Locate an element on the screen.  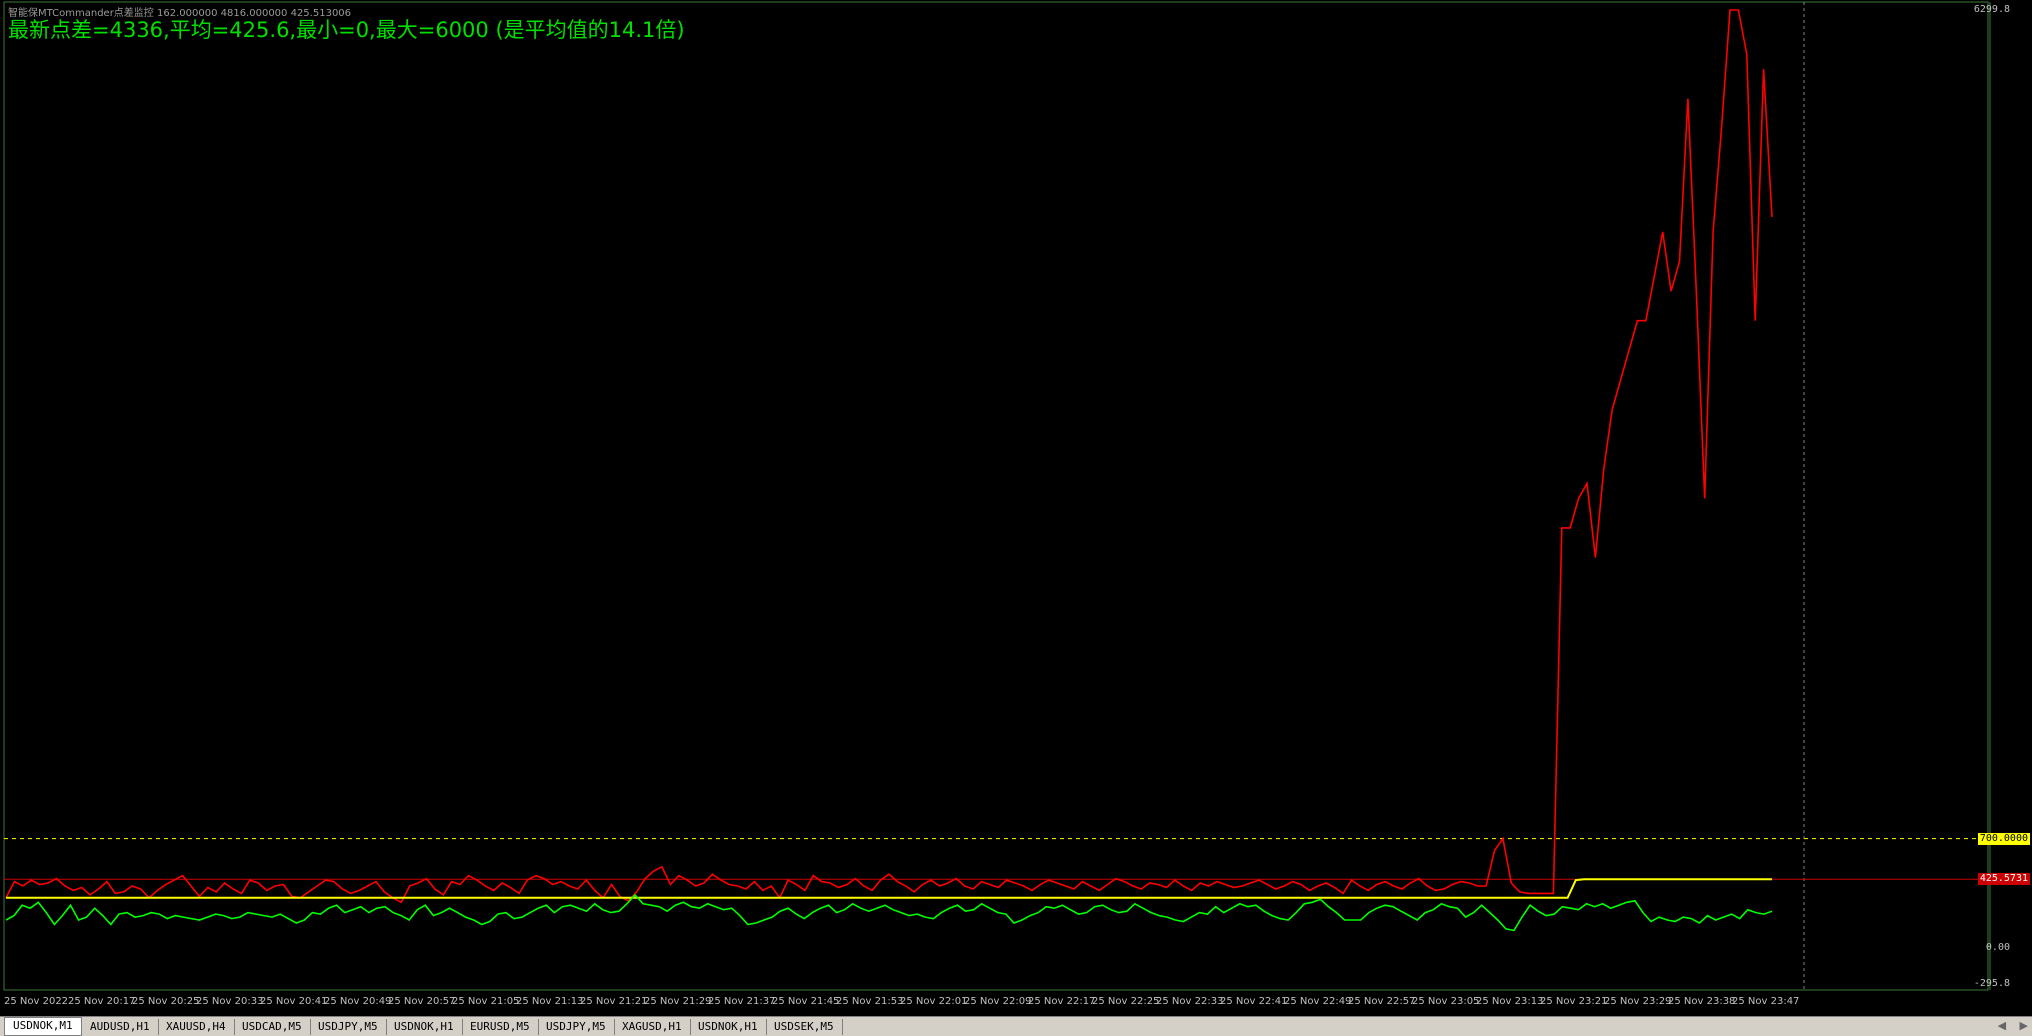
time-axis-label: 25 Nov 22:01 is located at coordinates (934, 1001).